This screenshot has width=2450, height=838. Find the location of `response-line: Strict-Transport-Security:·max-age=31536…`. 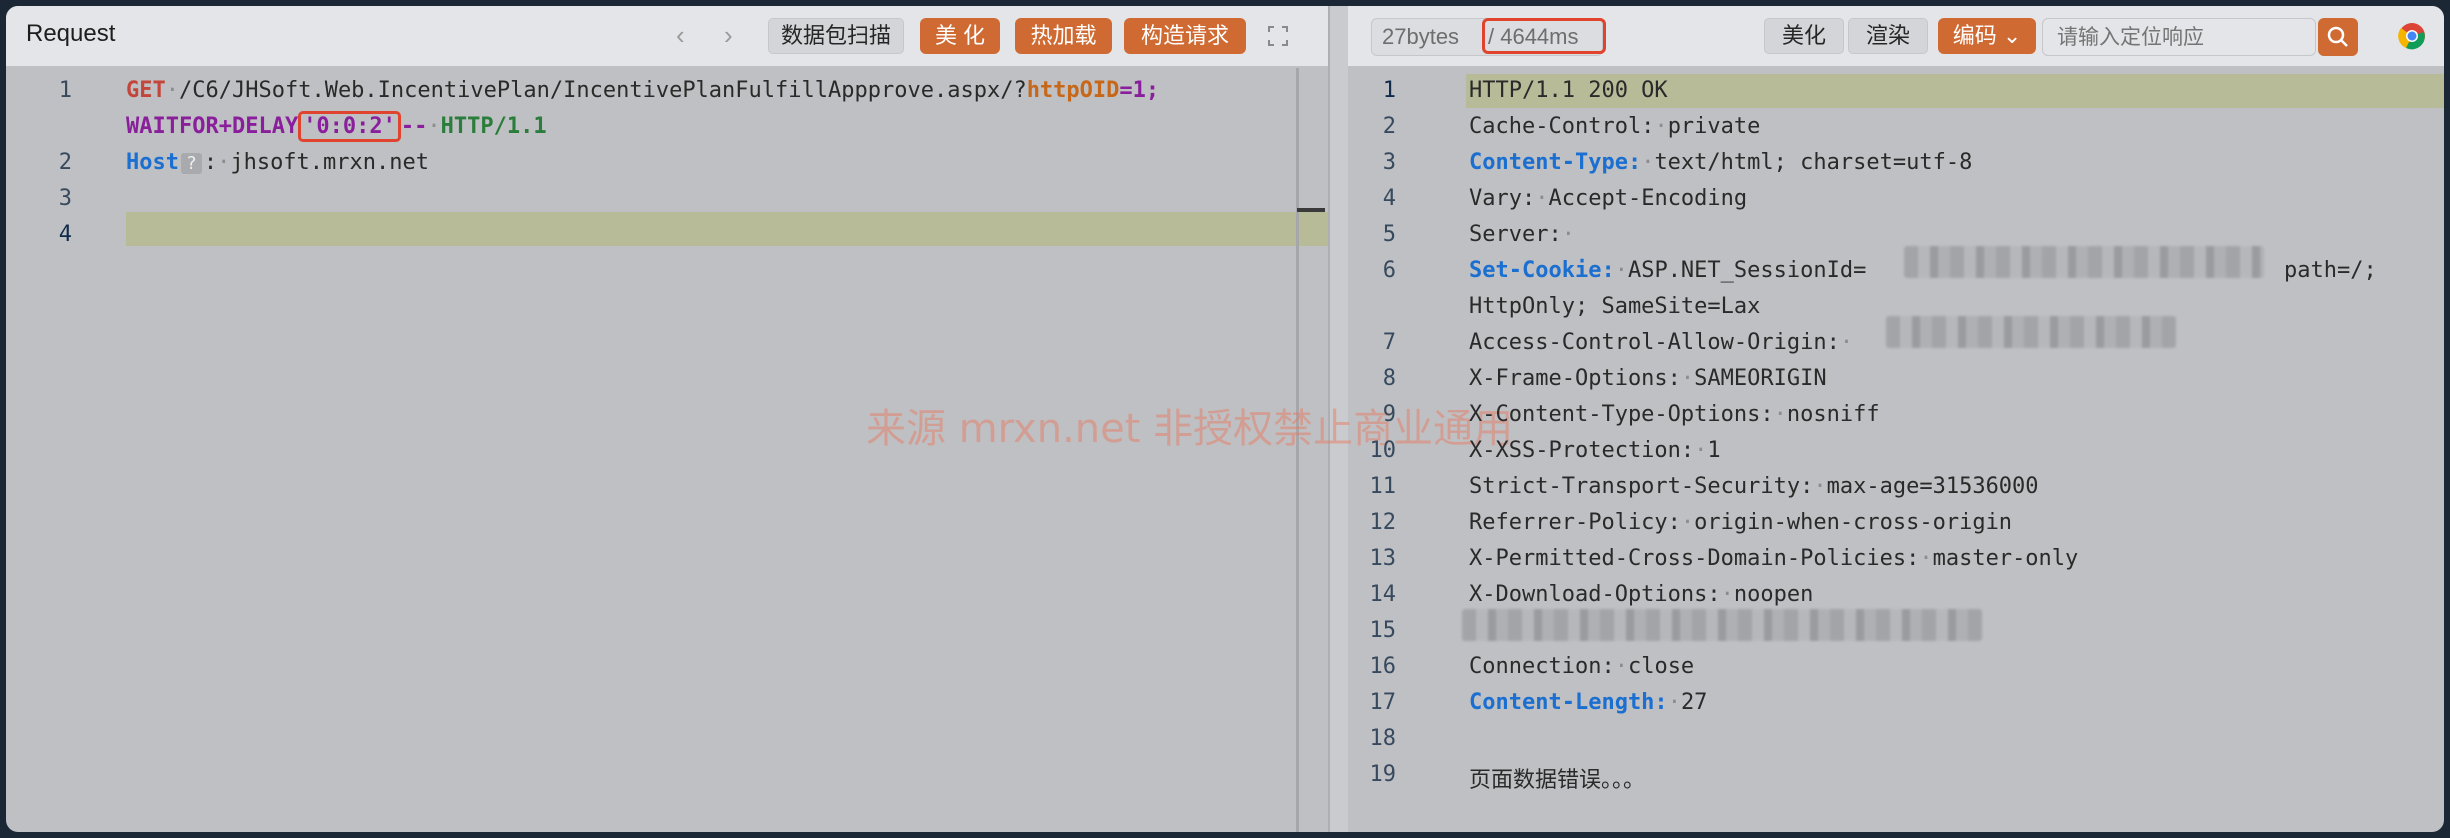

response-line: Strict-Transport-Security:·max-age=31536… is located at coordinates (1754, 486).